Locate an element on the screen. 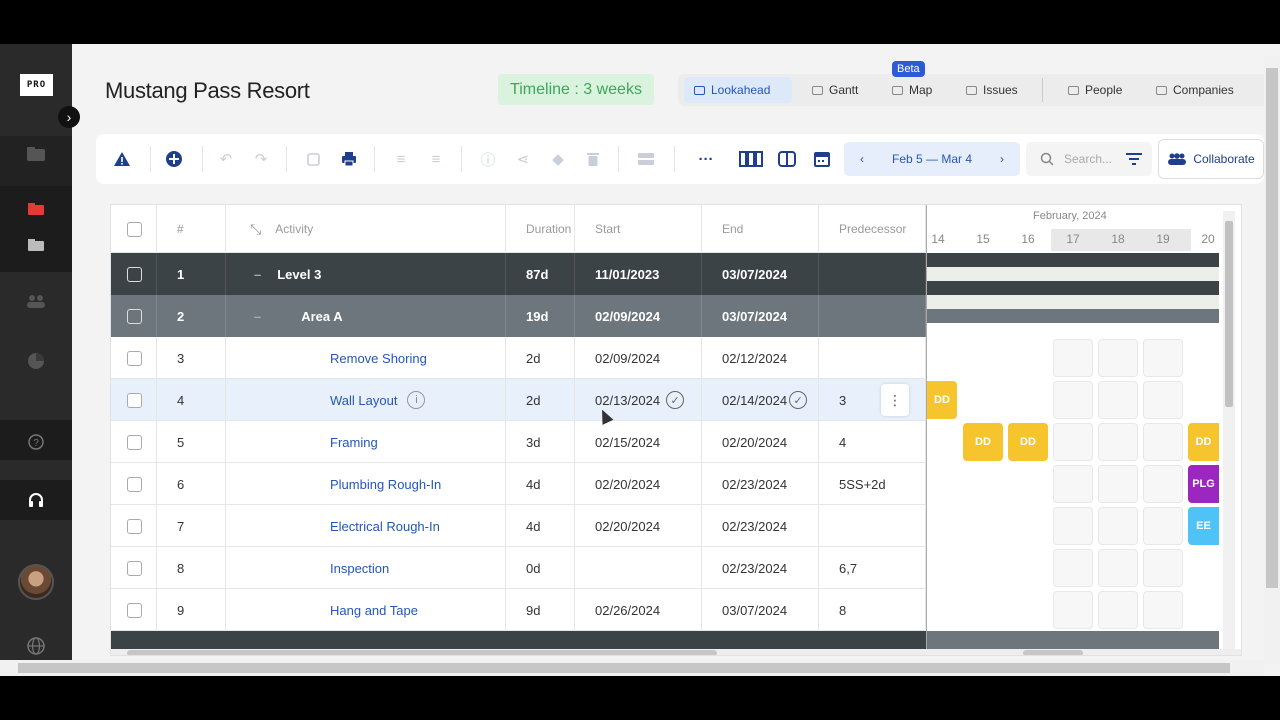 The height and width of the screenshot is (720, 1280). tab-issues: Issues is located at coordinates (992, 90).